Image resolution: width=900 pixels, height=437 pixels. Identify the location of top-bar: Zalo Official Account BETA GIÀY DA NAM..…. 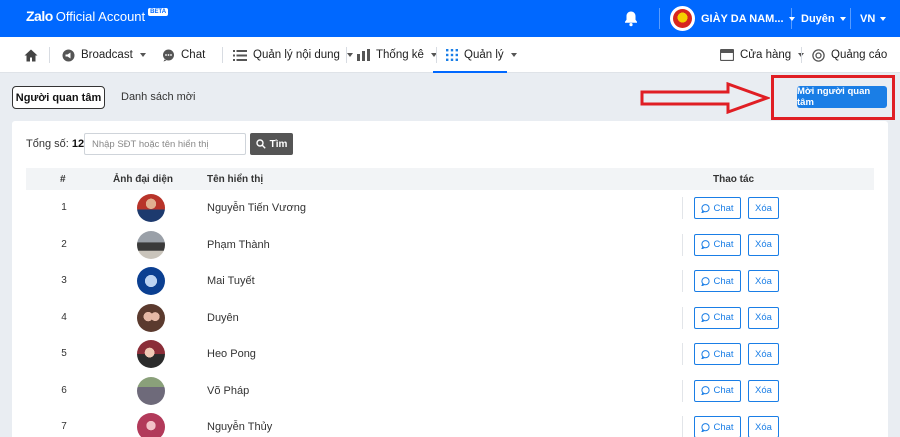
(450, 18).